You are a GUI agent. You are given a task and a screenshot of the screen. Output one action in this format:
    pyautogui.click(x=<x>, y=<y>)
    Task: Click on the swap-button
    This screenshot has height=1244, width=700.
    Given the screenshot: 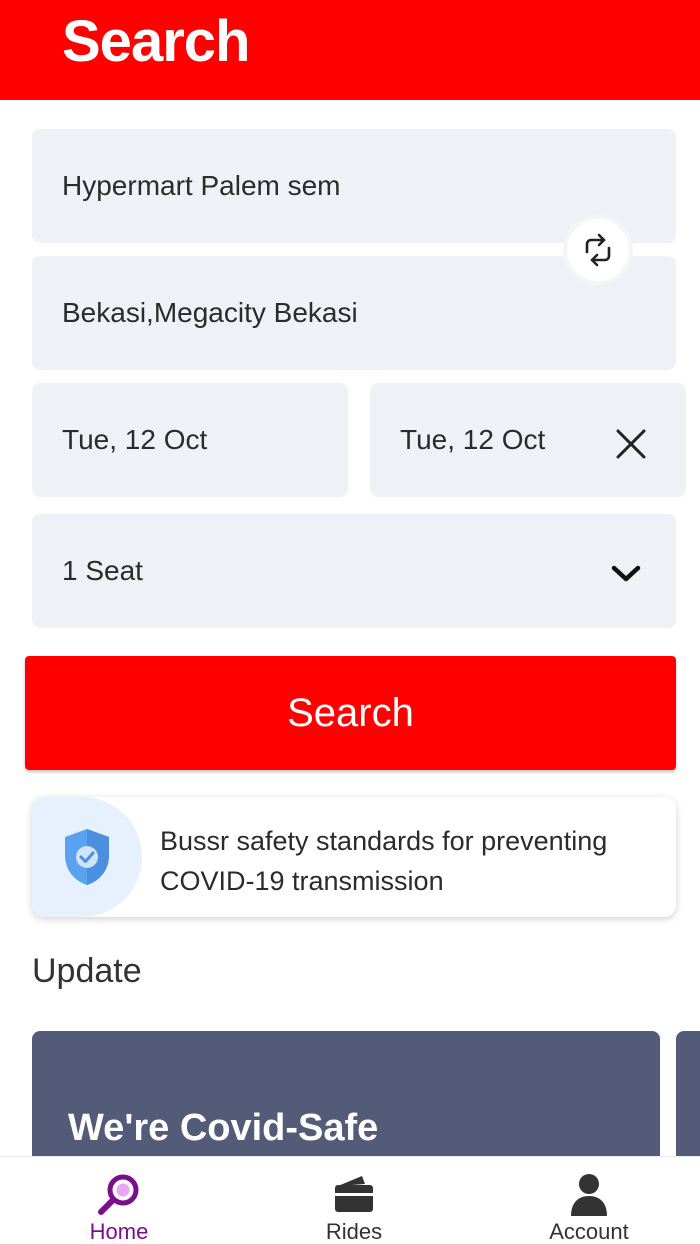 What is the action you would take?
    pyautogui.click(x=598, y=250)
    